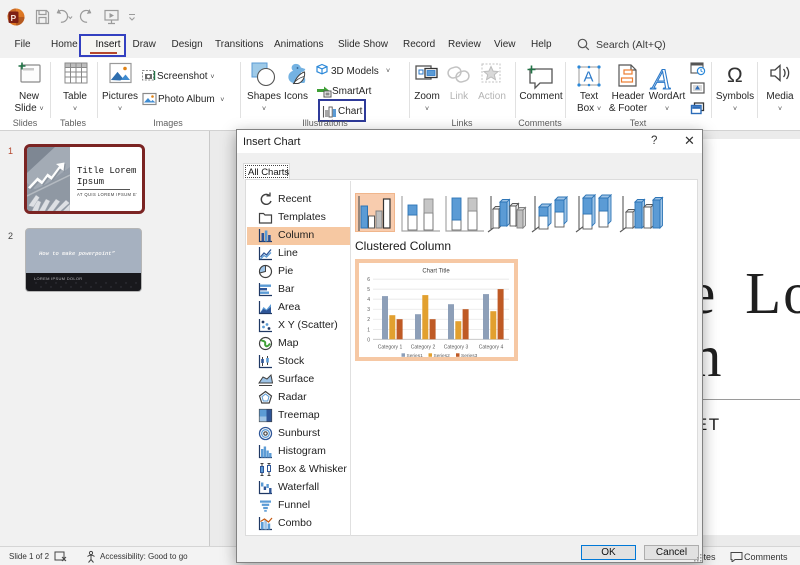 This screenshot has width=800, height=565. Describe the element at coordinates (368, 280) in the screenshot. I see `svg-text: 6` at that location.